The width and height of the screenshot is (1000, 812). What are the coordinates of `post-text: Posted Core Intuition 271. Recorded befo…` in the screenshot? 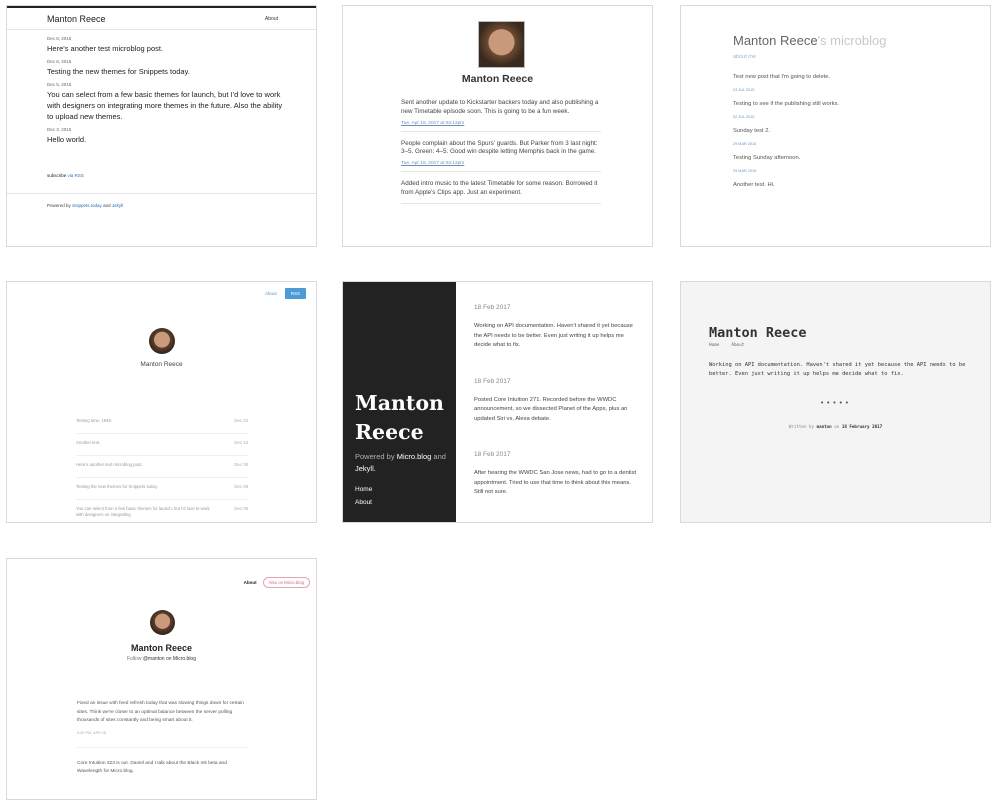 It's located at (551, 409).